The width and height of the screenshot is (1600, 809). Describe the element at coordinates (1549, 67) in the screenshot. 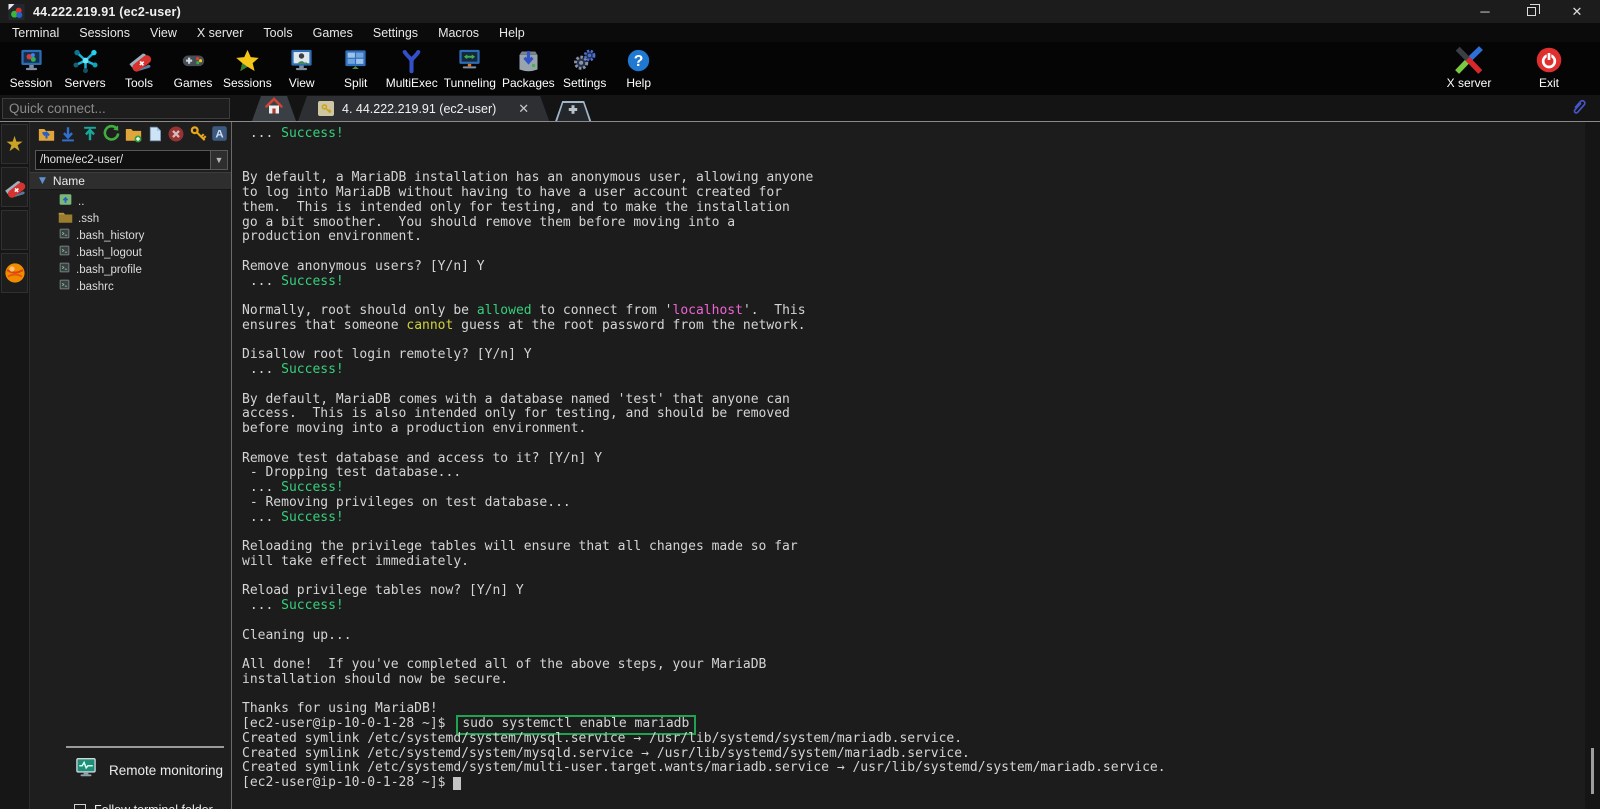

I see `exit-button: Exit` at that location.